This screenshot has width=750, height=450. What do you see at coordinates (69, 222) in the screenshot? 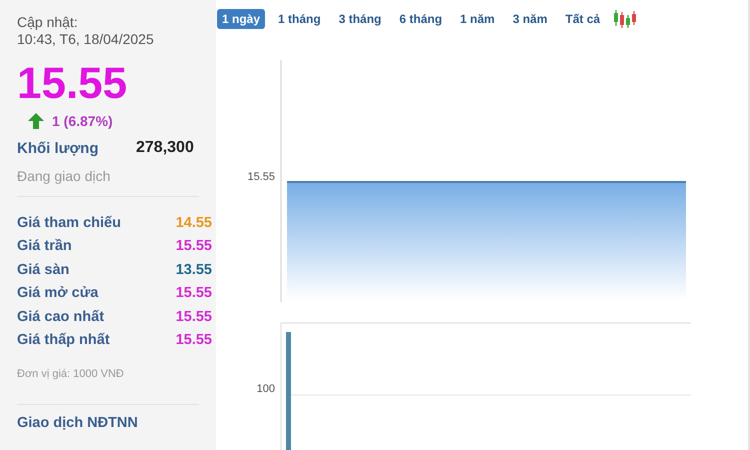
I see `price-label: Giá tham chiếu` at bounding box center [69, 222].